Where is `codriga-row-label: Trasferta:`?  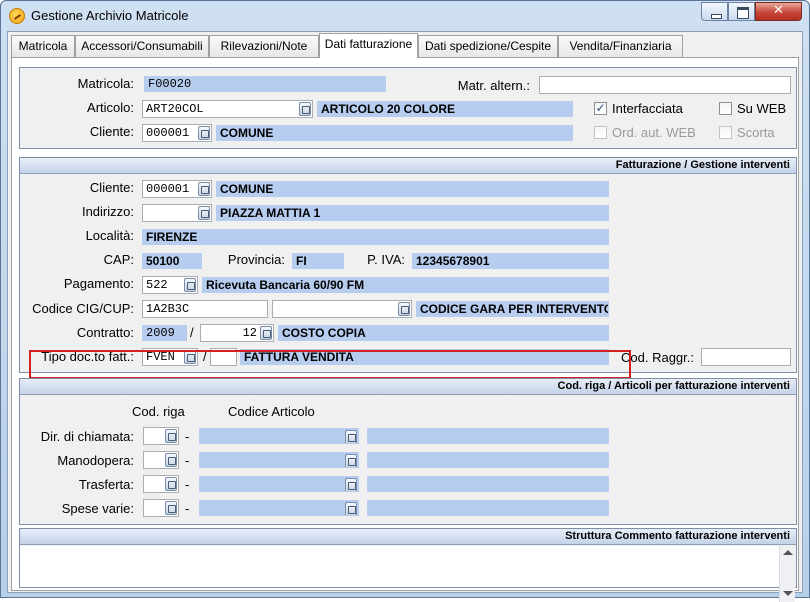
codriga-row-label: Trasferta: is located at coordinates (106, 484).